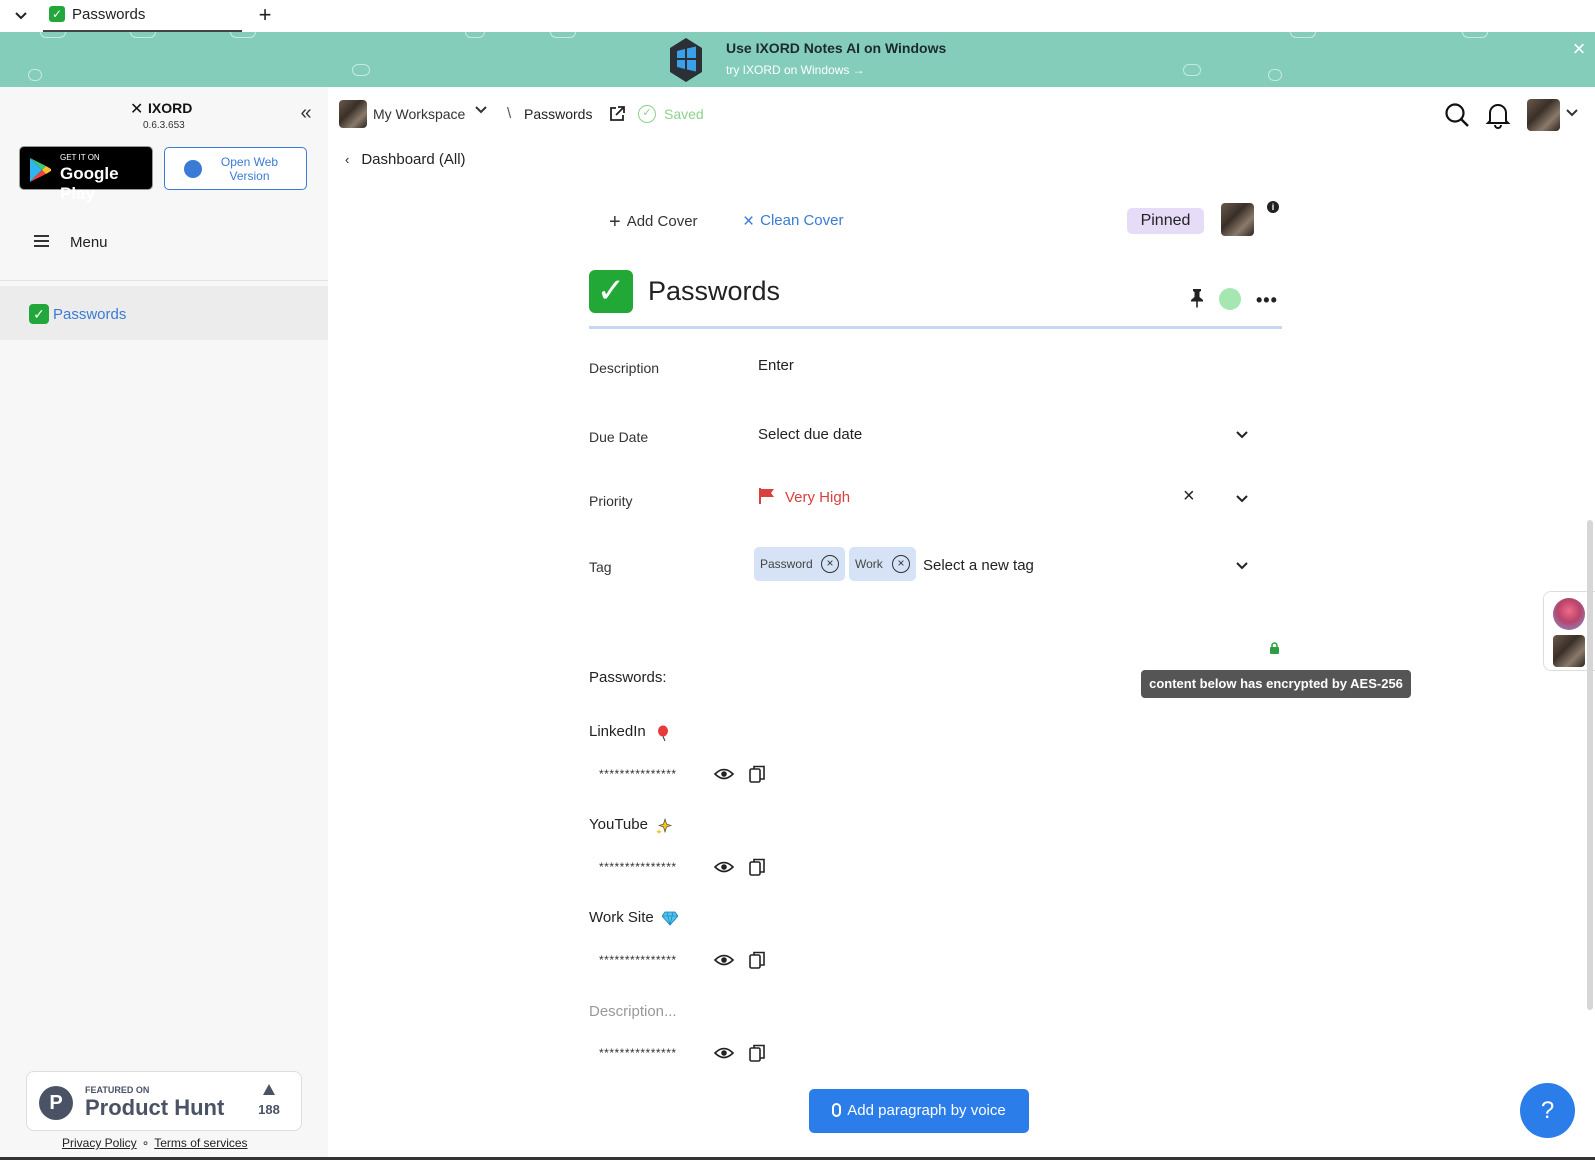 The image size is (1595, 1160). Describe the element at coordinates (269, 1089) in the screenshot. I see `upvote-icon` at that location.